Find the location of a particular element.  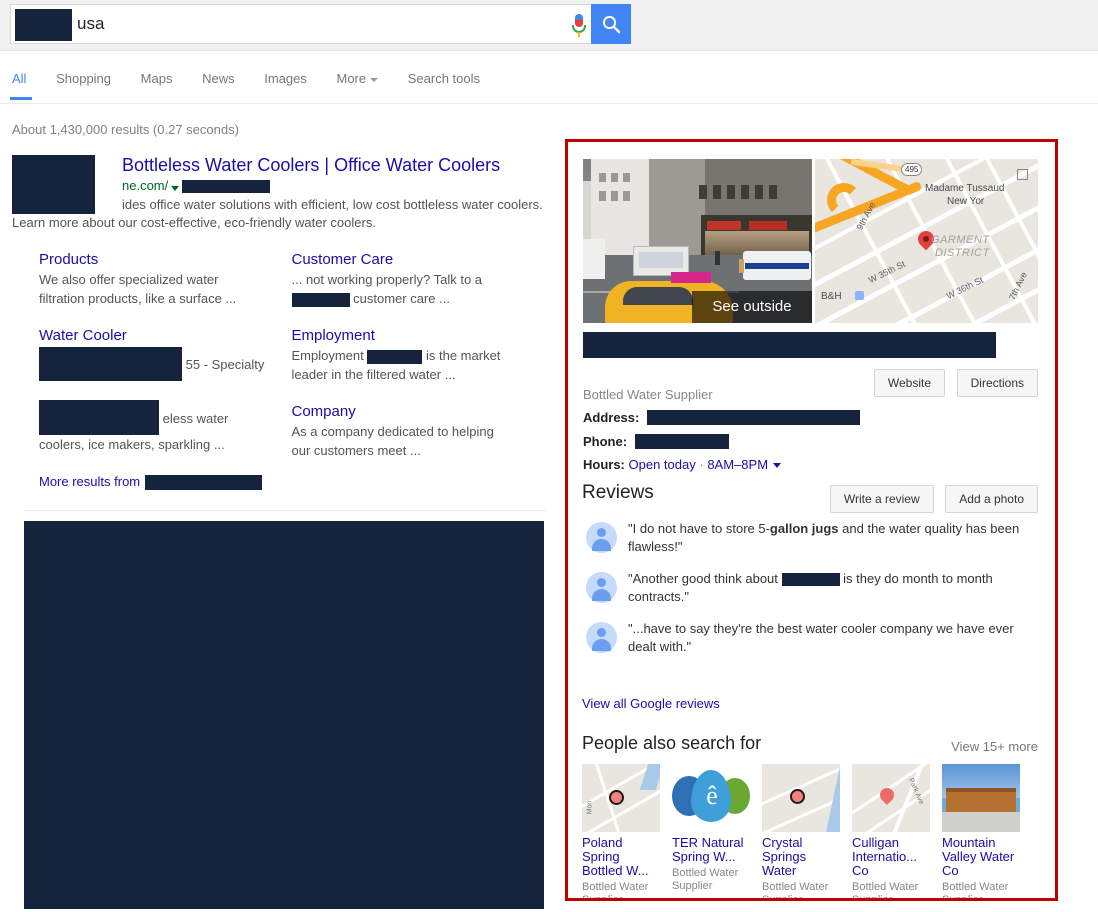

phone-label: Phone: is located at coordinates (605, 441).